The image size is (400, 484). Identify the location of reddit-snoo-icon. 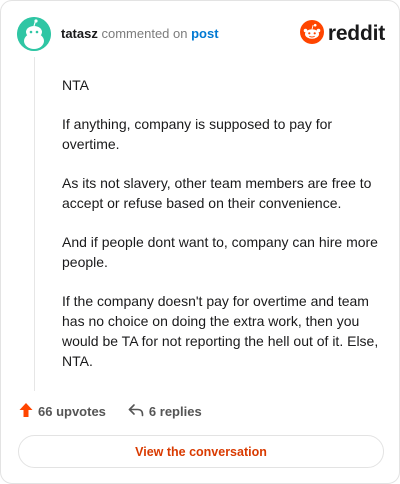
(311, 34).